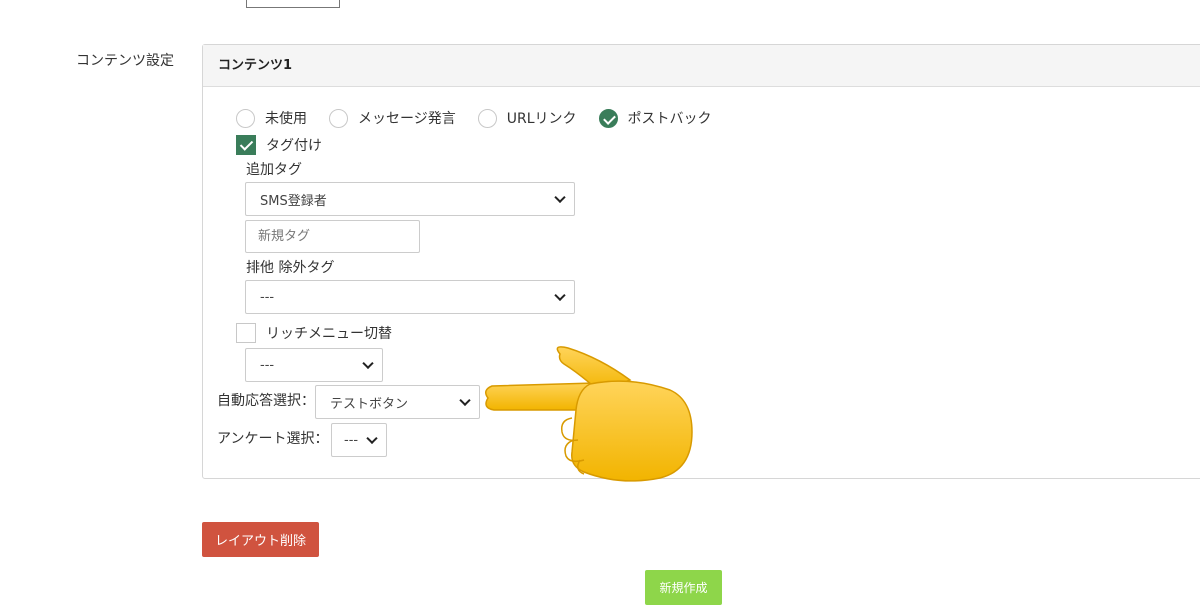  What do you see at coordinates (286, 119) in the screenshot?
I see `radio-label: 未使用` at bounding box center [286, 119].